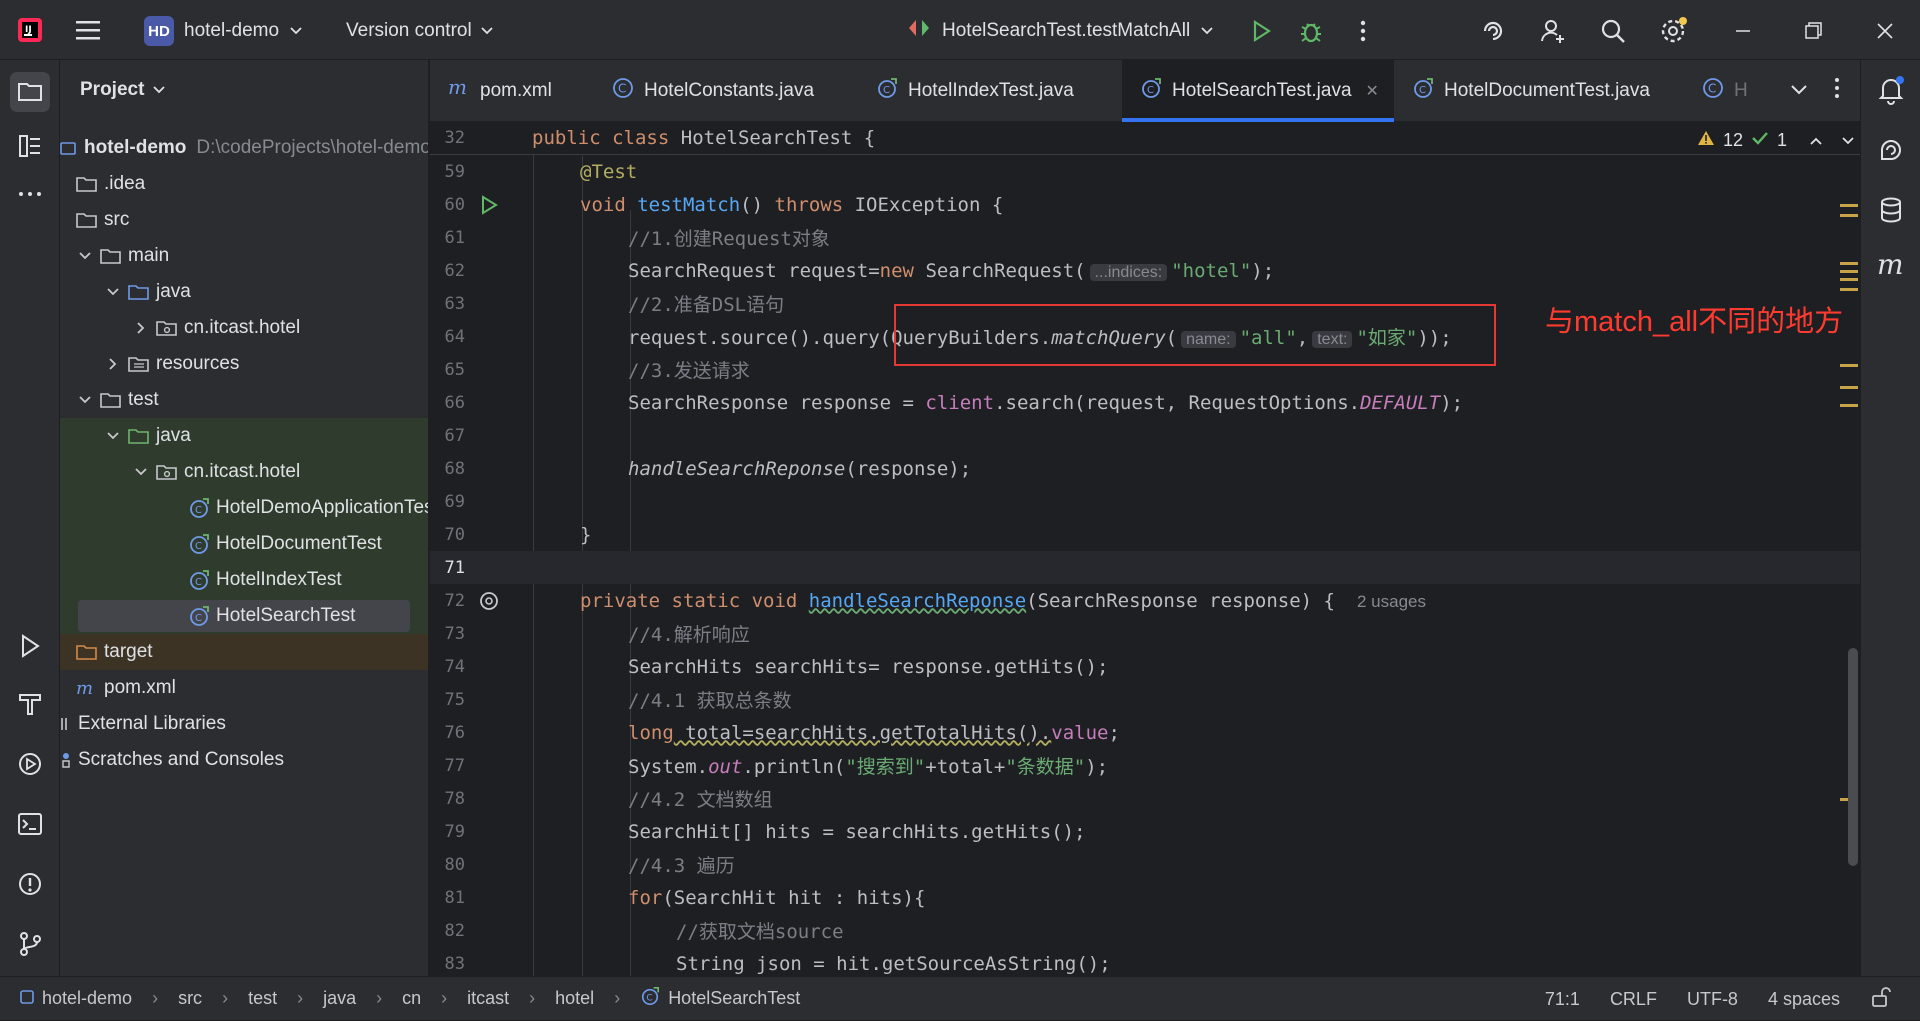 Image resolution: width=1920 pixels, height=1021 pixels. What do you see at coordinates (1837, 91) in the screenshot?
I see `tab-options-icon` at bounding box center [1837, 91].